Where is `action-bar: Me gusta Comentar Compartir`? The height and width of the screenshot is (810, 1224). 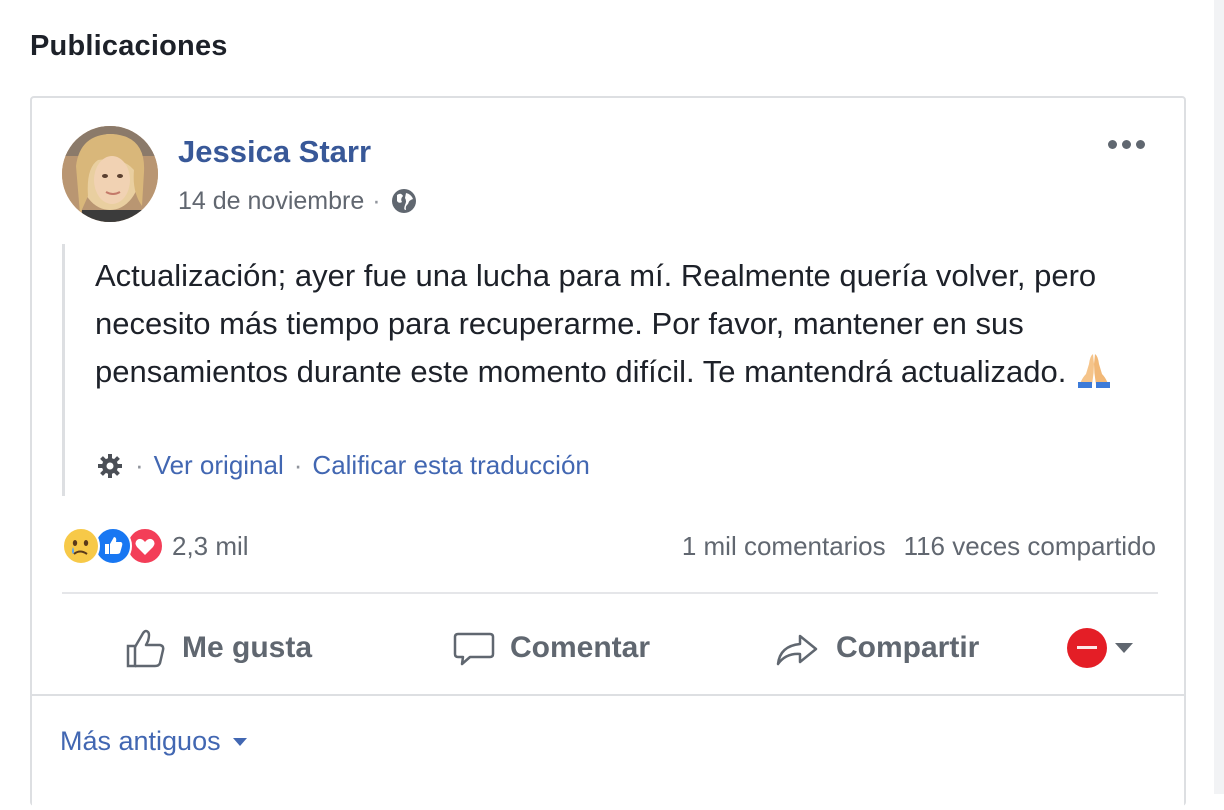
action-bar: Me gusta Comentar Compartir is located at coordinates (610, 646).